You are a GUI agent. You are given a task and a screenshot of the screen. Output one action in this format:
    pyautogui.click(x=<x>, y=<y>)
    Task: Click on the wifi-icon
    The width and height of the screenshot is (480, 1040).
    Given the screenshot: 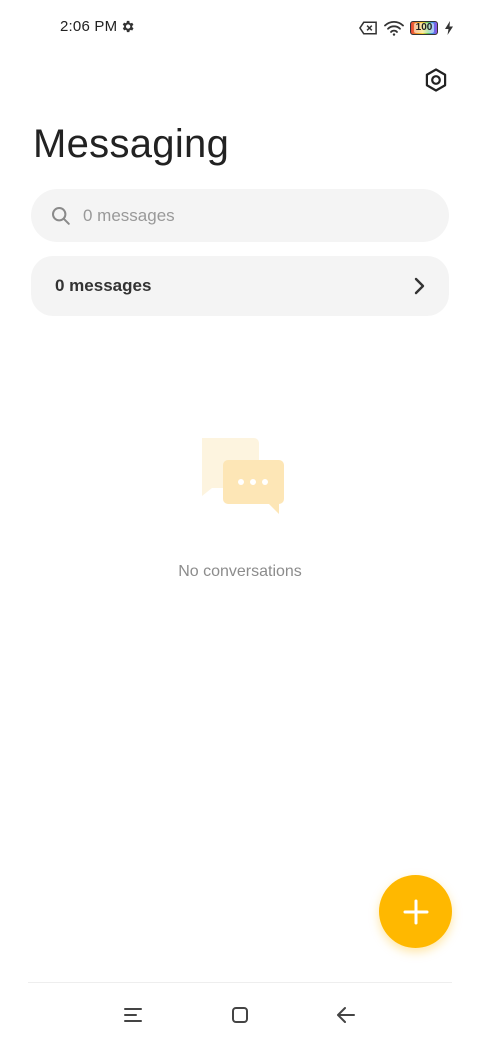 What is the action you would take?
    pyautogui.click(x=394, y=28)
    